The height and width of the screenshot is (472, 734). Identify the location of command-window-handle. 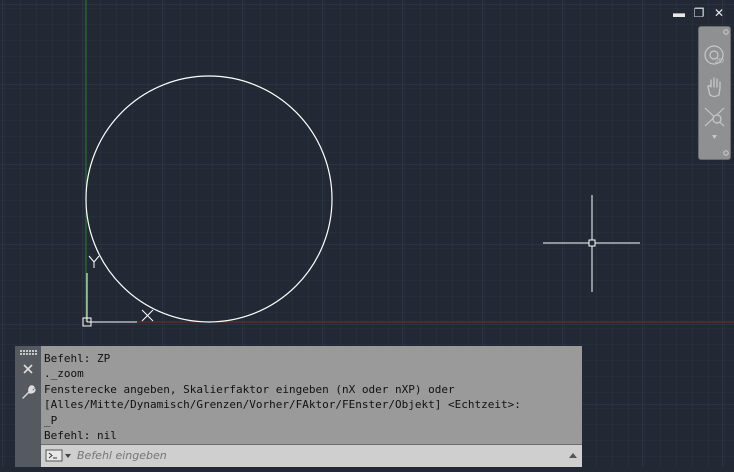
(28, 406).